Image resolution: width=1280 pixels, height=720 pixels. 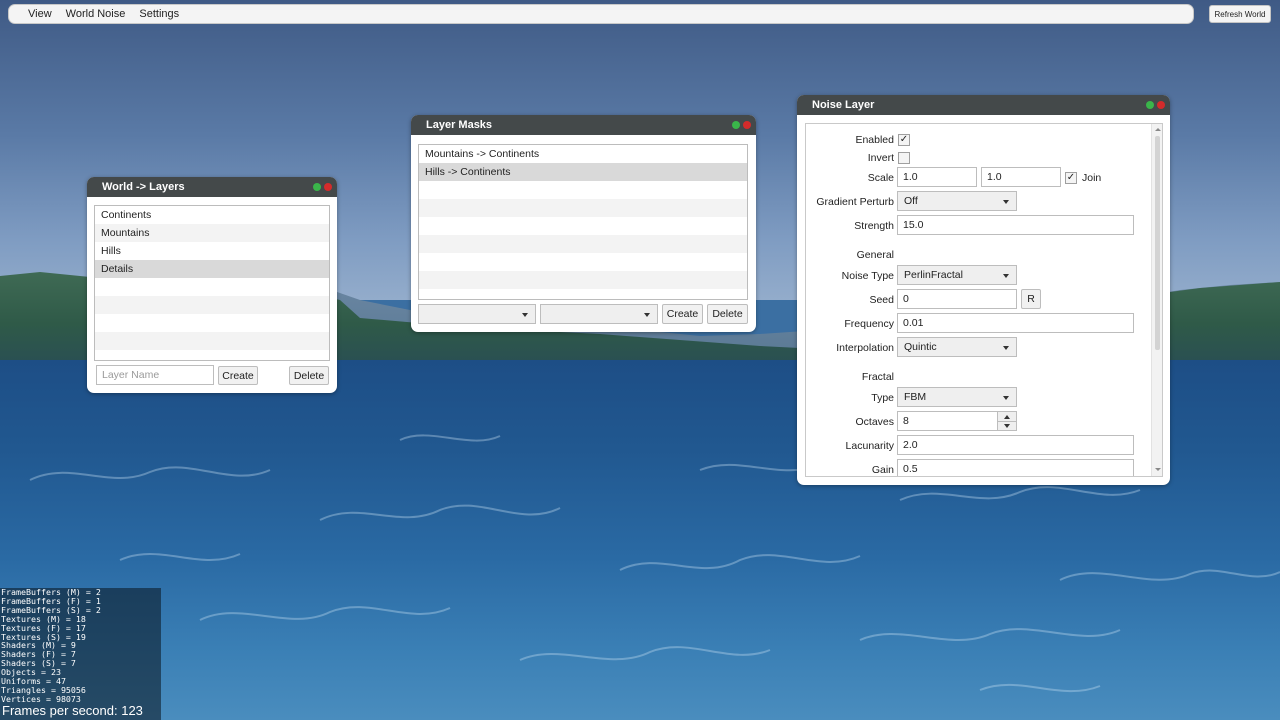 What do you see at coordinates (867, 276) in the screenshot?
I see `noise-type-label: Noise Type` at bounding box center [867, 276].